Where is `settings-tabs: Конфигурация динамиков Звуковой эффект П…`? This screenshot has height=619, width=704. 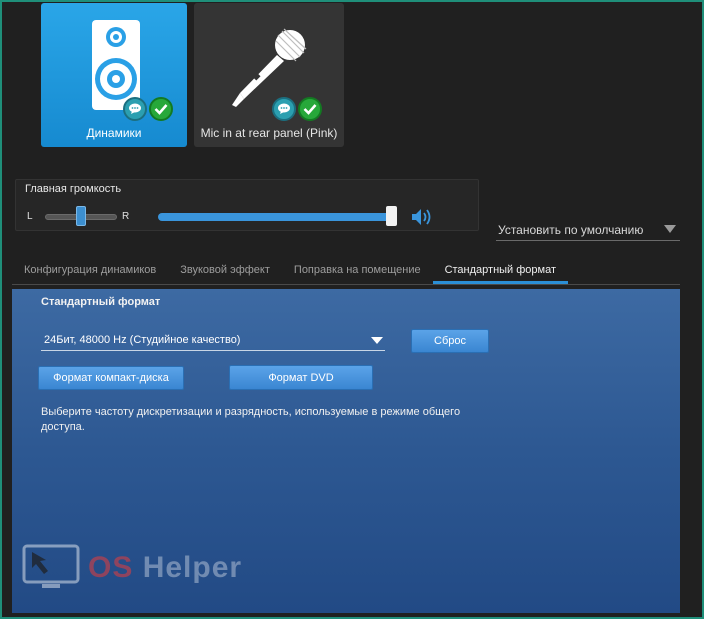
settings-tabs: Конфигурация динамиков Звуковой эффект П… is located at coordinates (346, 273).